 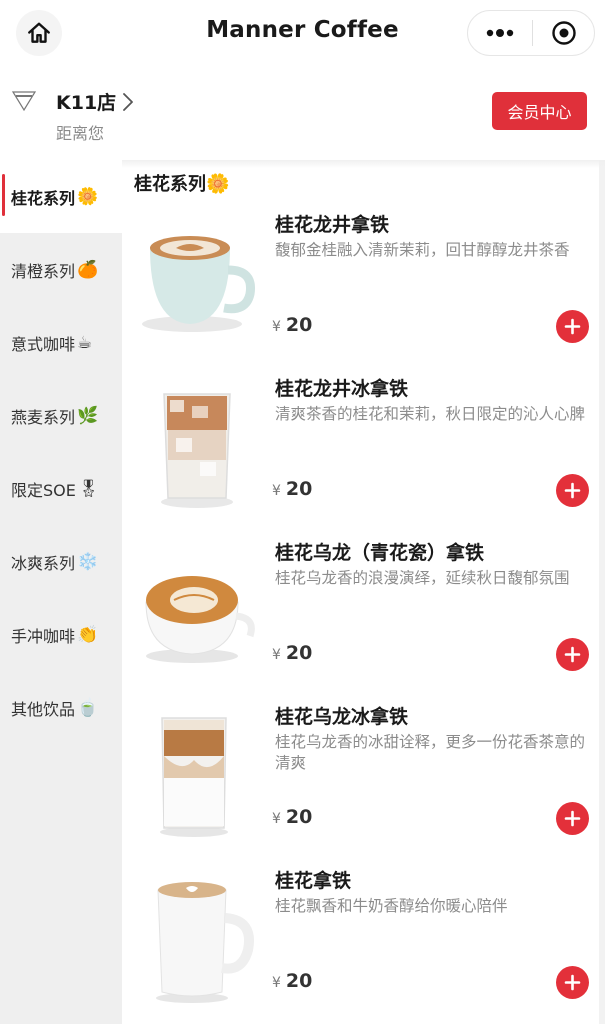 I want to click on sidebar-item-label: 限定SOE, so click(x=43, y=490).